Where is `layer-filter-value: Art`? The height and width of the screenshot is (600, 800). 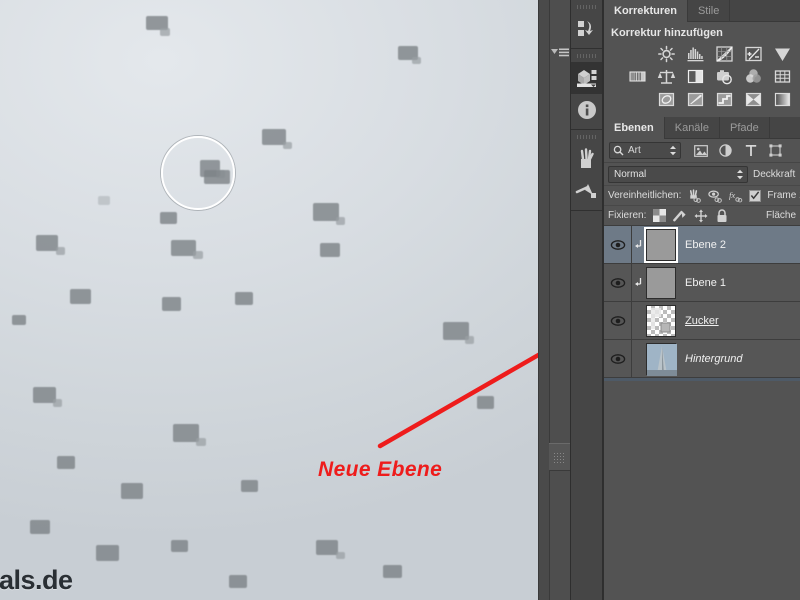
layer-filter-value: Art is located at coordinates (634, 150).